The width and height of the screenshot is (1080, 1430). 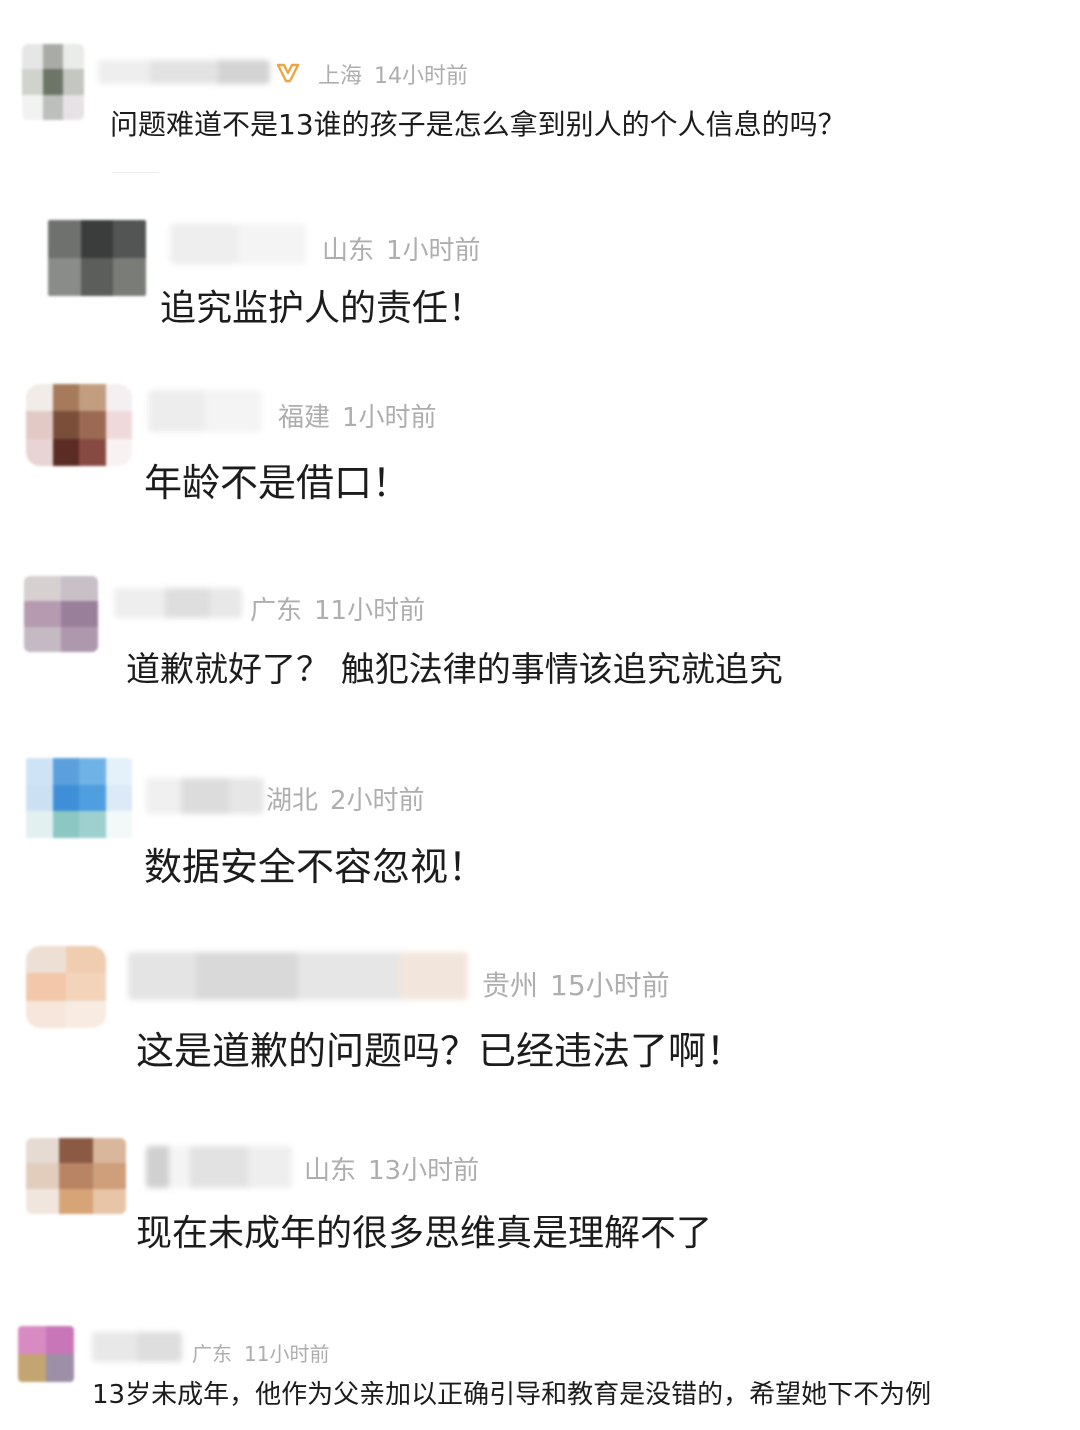 What do you see at coordinates (440, 1051) in the screenshot?
I see `comment-text: 这是道歉的问题吗？已经违法了啊！` at bounding box center [440, 1051].